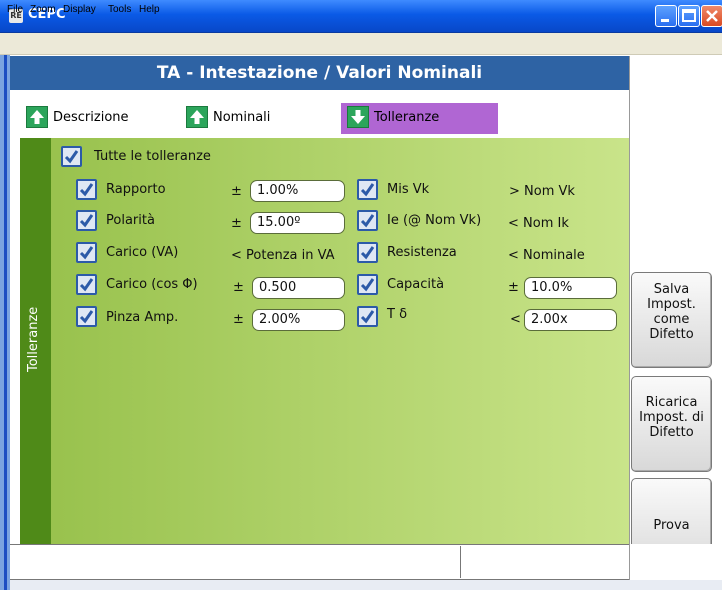 The height and width of the screenshot is (590, 722). What do you see at coordinates (236, 191) in the screenshot?
I see `rapporto-operator: ±` at bounding box center [236, 191].